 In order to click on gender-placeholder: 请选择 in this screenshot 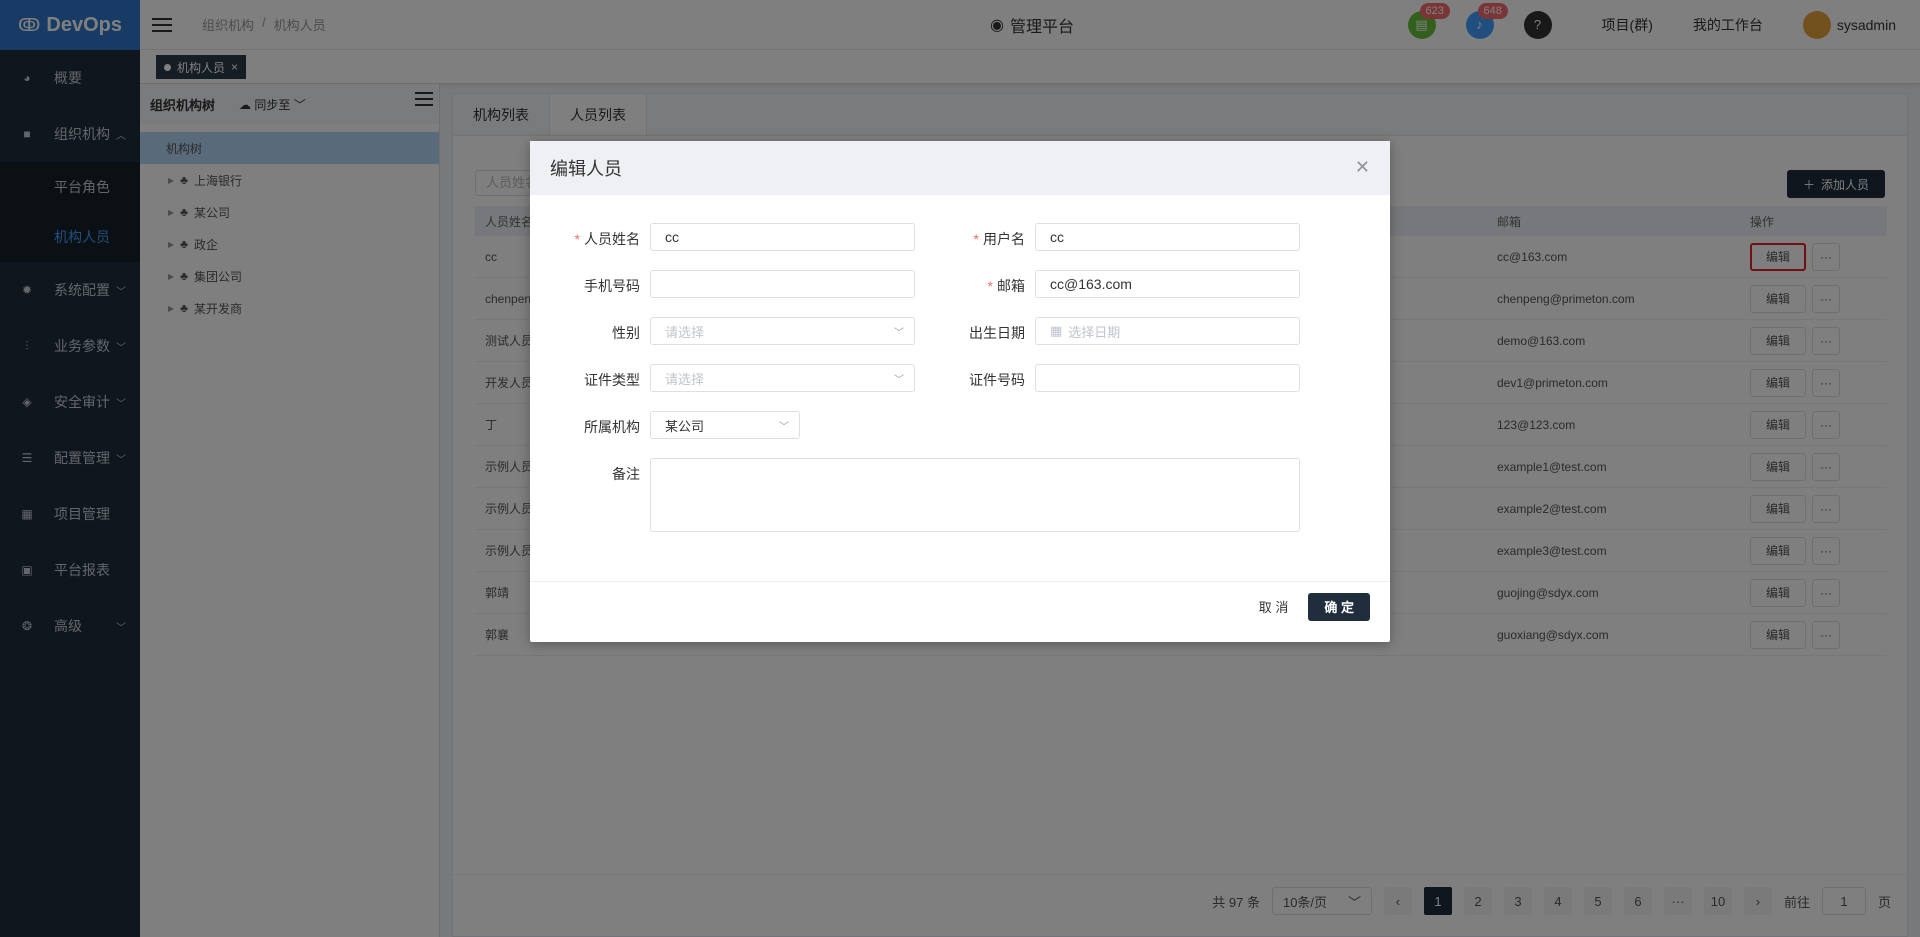, I will do `click(685, 332)`.